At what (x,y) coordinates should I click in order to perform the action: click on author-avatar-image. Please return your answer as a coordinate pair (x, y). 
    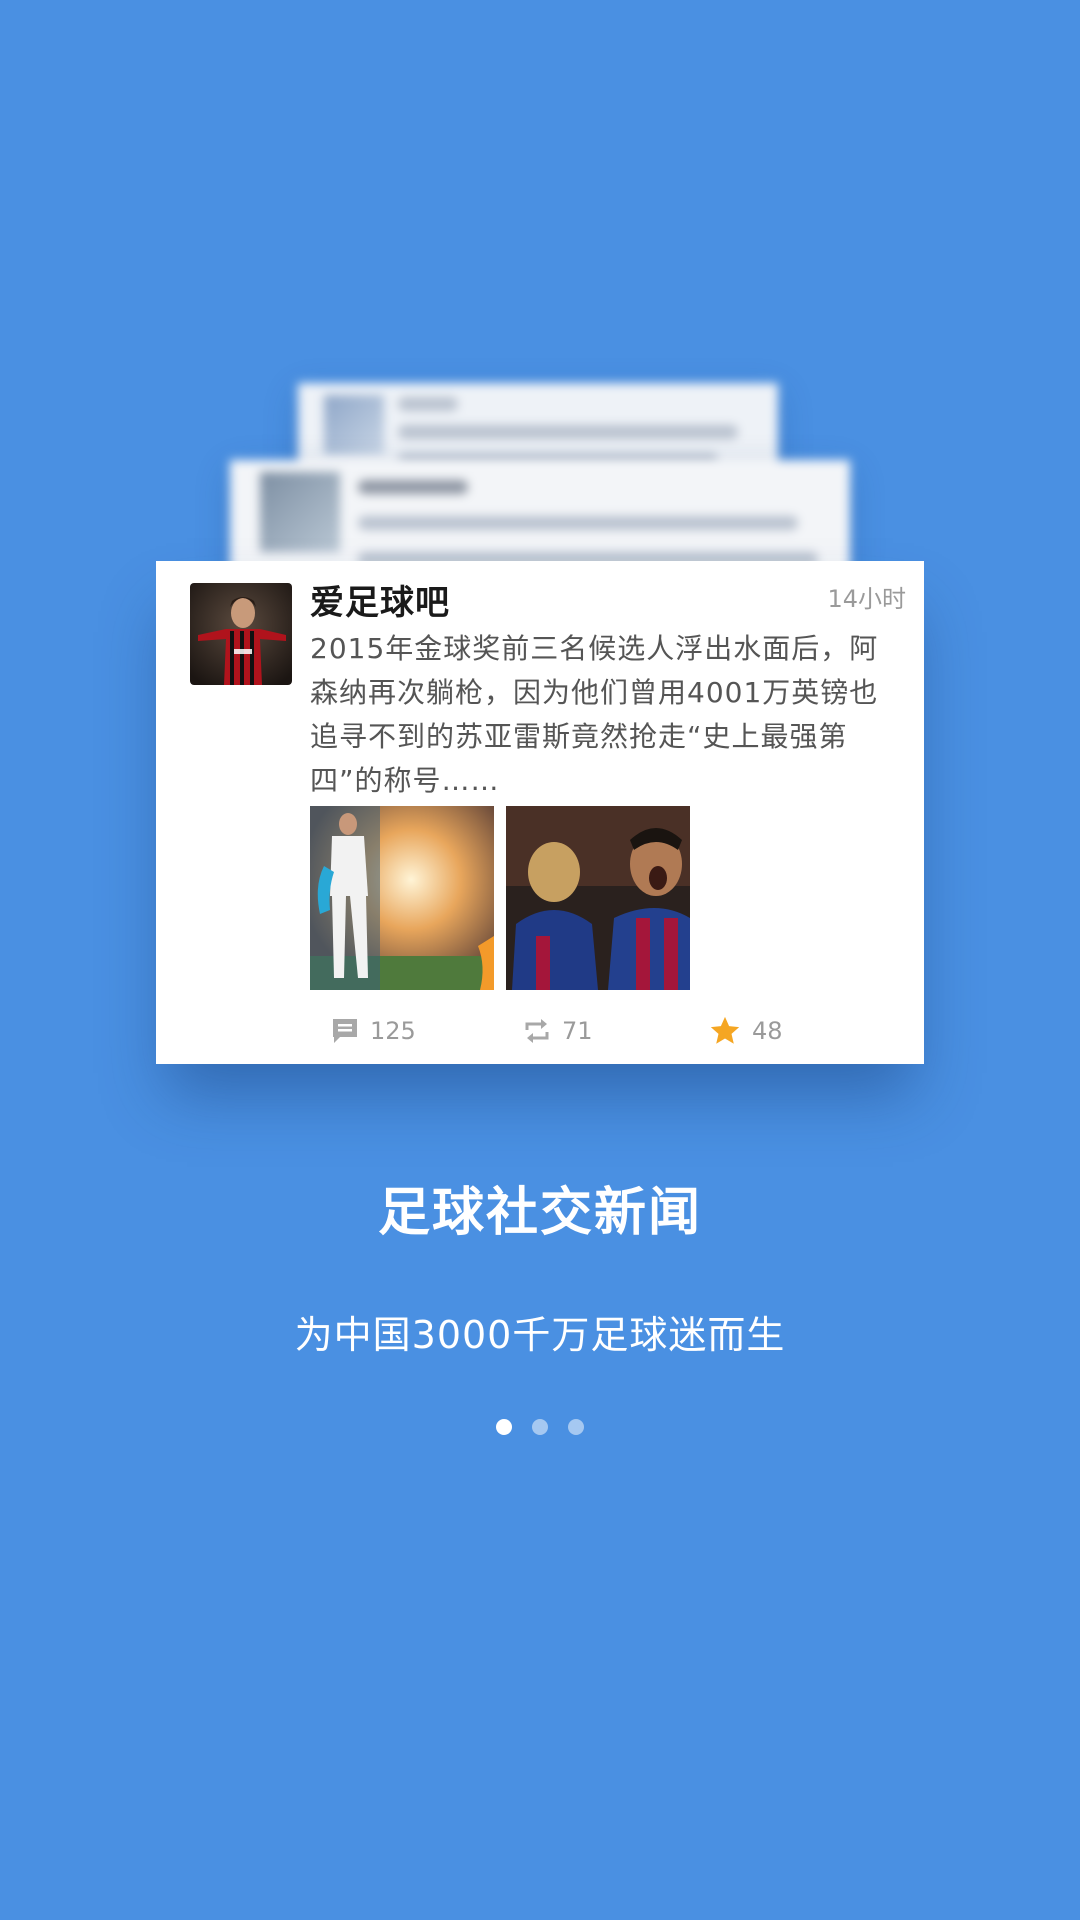
    Looking at the image, I should click on (241, 634).